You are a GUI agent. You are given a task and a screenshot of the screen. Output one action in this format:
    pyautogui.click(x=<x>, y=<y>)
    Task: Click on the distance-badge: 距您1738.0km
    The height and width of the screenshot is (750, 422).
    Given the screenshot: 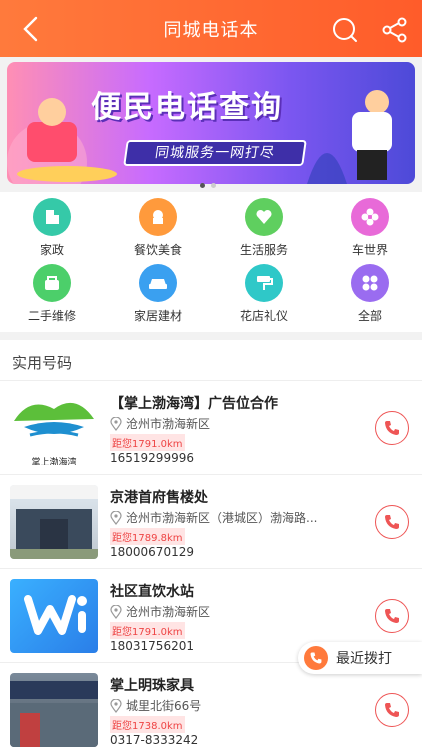 What is the action you would take?
    pyautogui.click(x=147, y=724)
    